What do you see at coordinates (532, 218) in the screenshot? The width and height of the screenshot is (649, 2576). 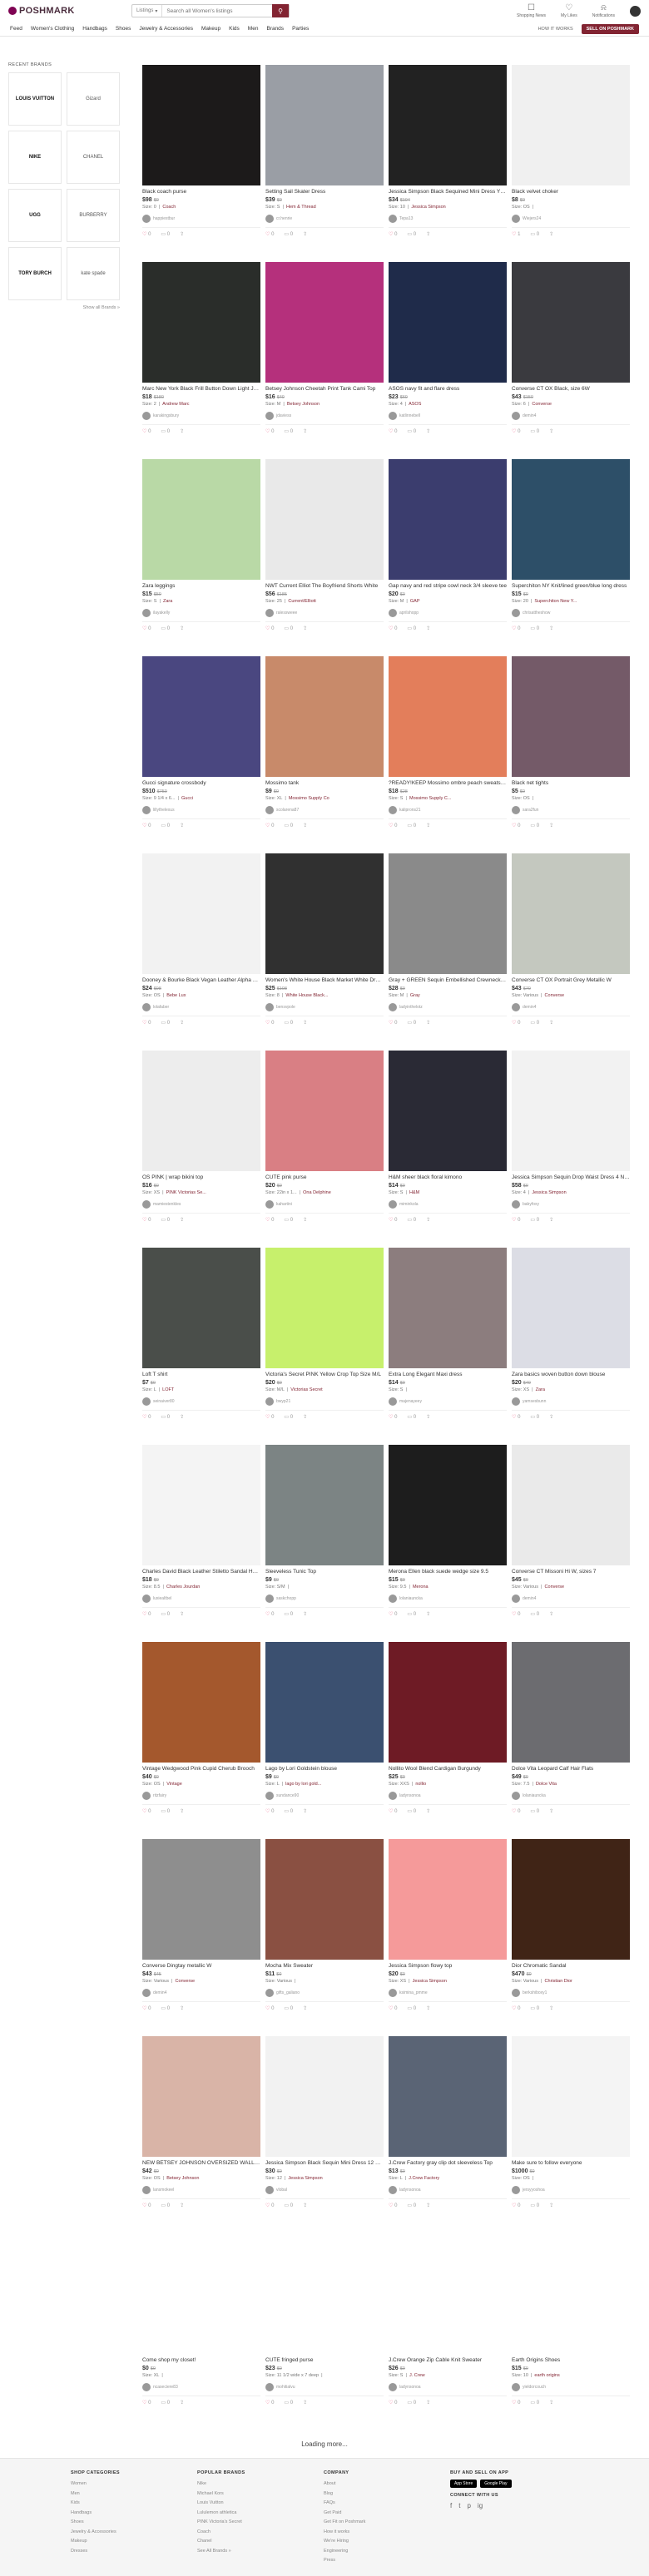 I see `seller-name: Wiejers24` at bounding box center [532, 218].